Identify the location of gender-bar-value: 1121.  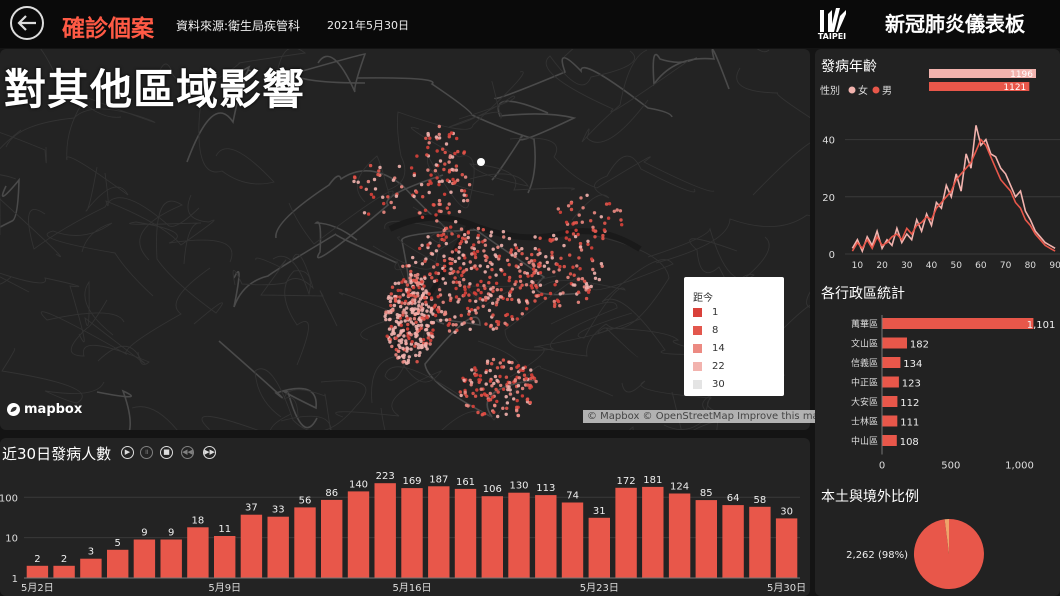
(1014, 88).